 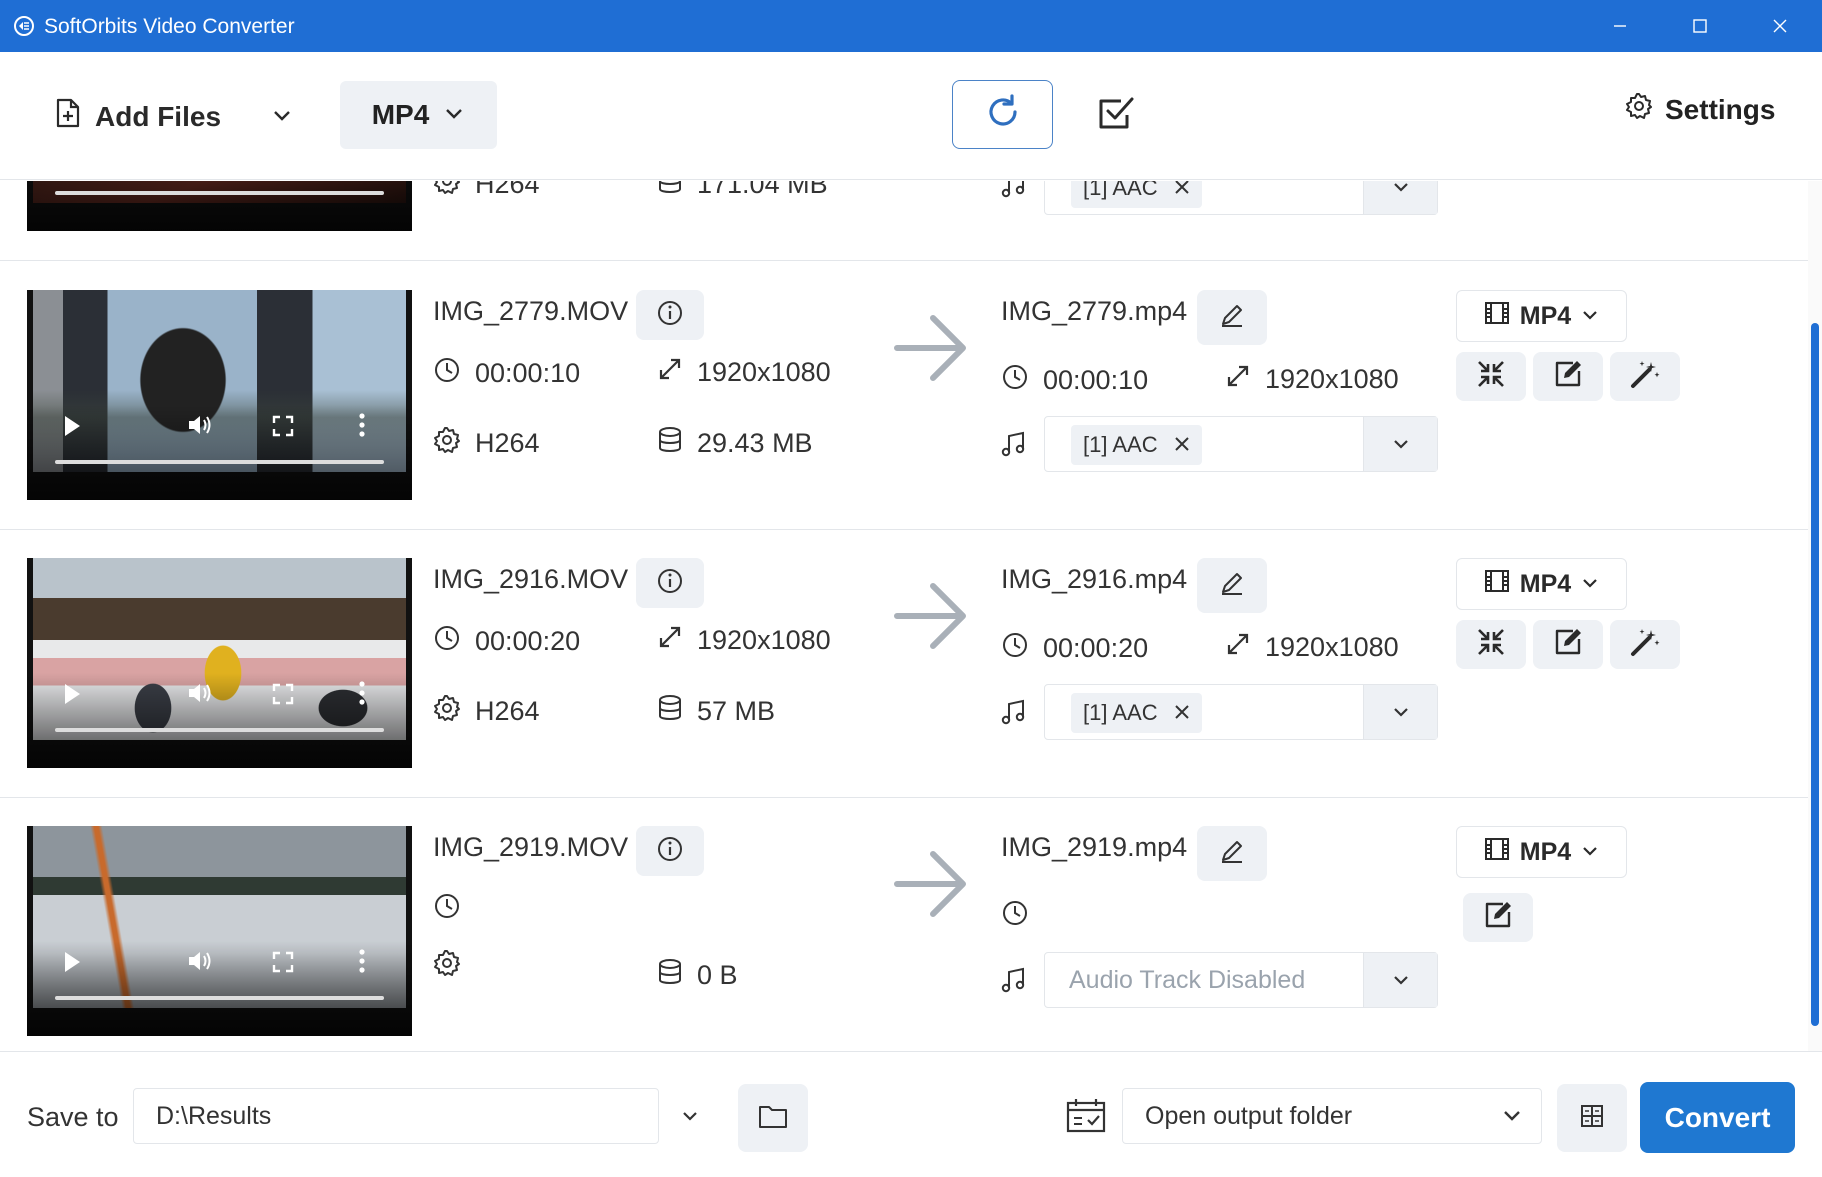 I want to click on source-duration: 00:00:20, so click(x=506, y=641).